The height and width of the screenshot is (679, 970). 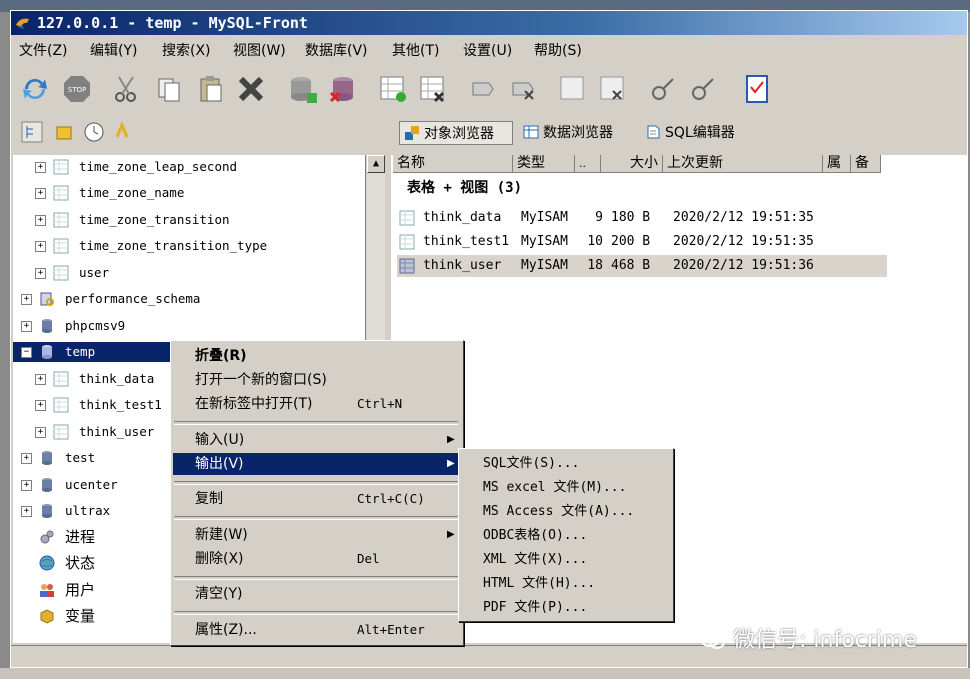 What do you see at coordinates (316, 356) in the screenshot?
I see `menu-item-collapse: 折叠(R)` at bounding box center [316, 356].